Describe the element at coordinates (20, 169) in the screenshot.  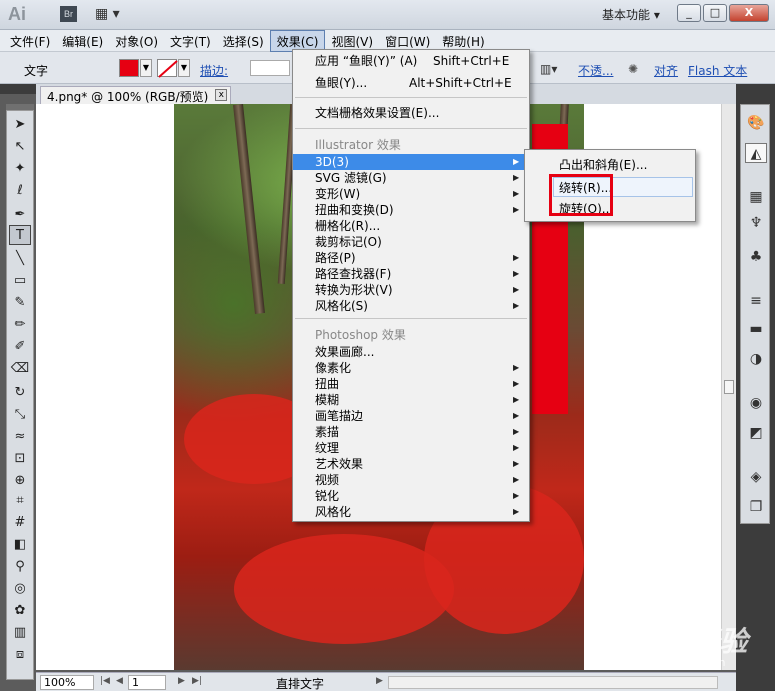
I see `magic-wand-icon: ✦` at that location.